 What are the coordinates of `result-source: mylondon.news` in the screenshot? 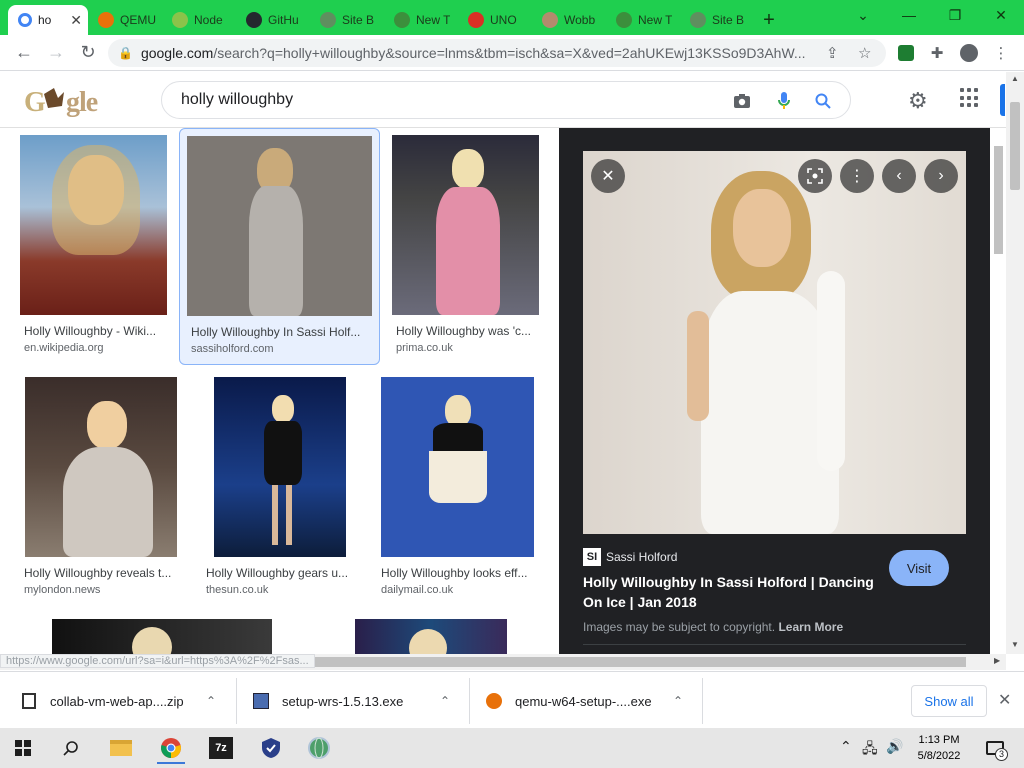 It's located at (62, 590).